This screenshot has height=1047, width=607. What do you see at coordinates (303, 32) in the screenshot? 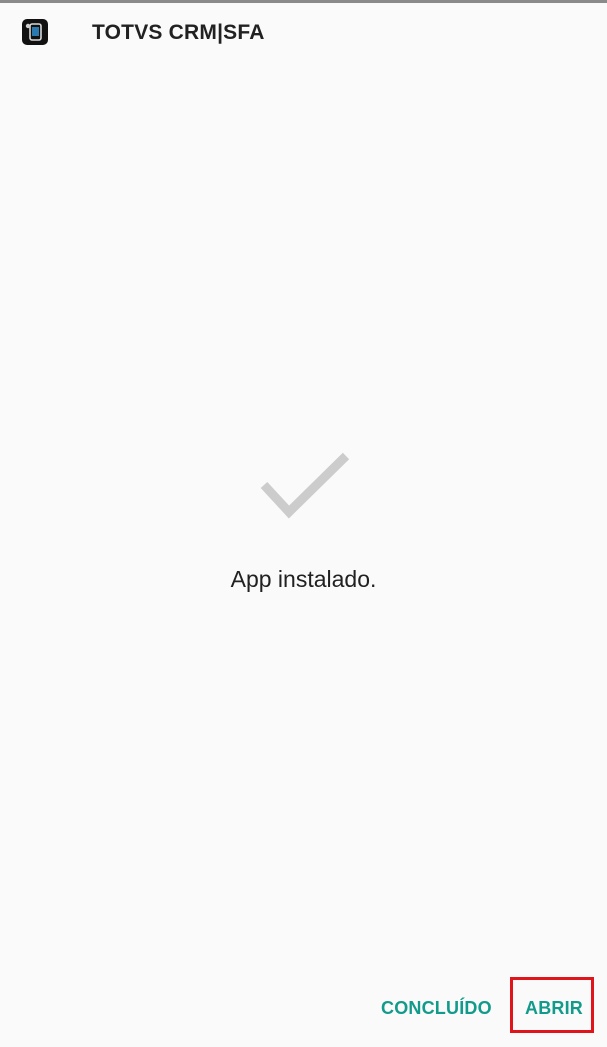
I see `app-header: TOTVS CRM|SFA` at bounding box center [303, 32].